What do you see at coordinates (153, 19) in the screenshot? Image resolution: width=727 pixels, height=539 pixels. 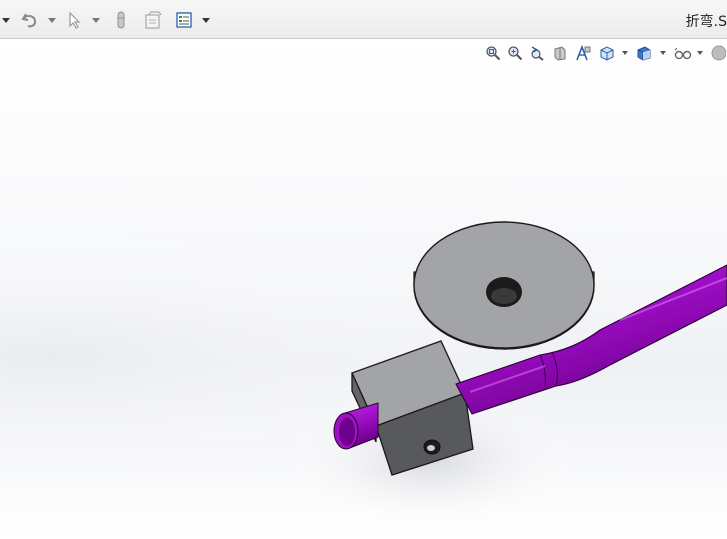 I see `file-properties-icon` at bounding box center [153, 19].